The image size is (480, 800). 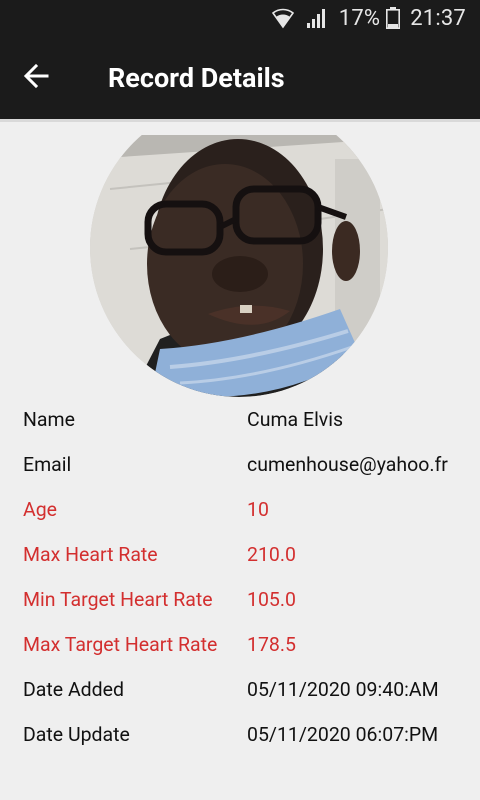 What do you see at coordinates (240, 18) in the screenshot?
I see `status-bar: 17% 21:37` at bounding box center [240, 18].